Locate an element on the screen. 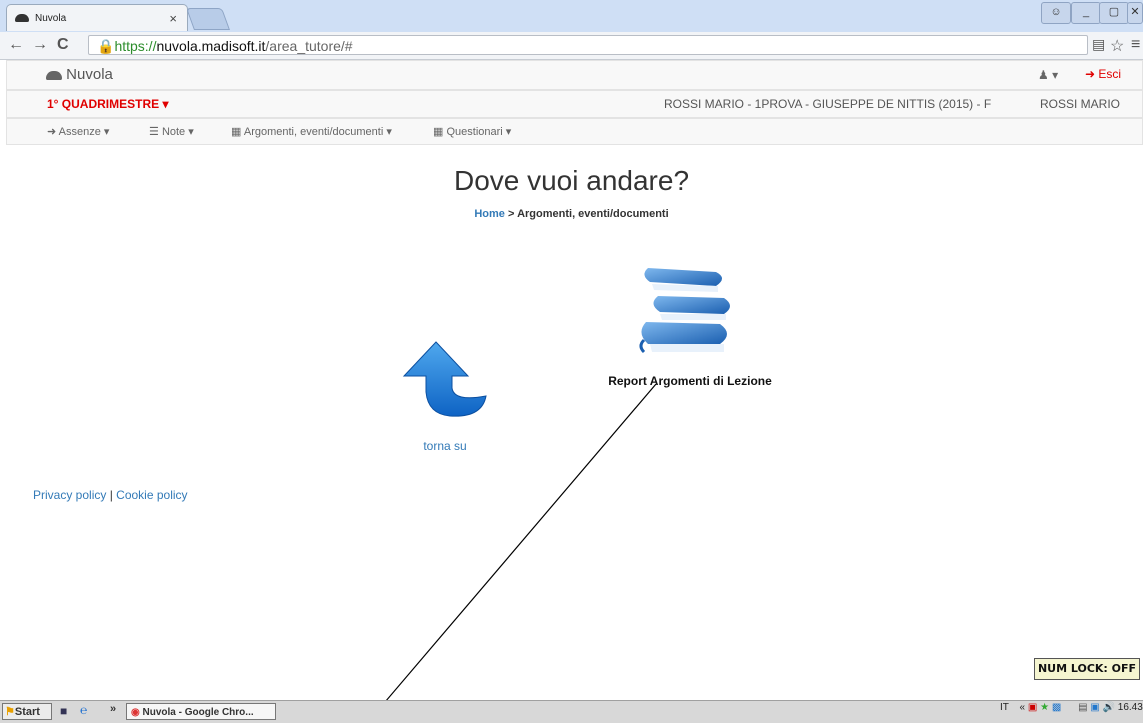  privacy-policy-link: Privacy policy is located at coordinates (69, 495).